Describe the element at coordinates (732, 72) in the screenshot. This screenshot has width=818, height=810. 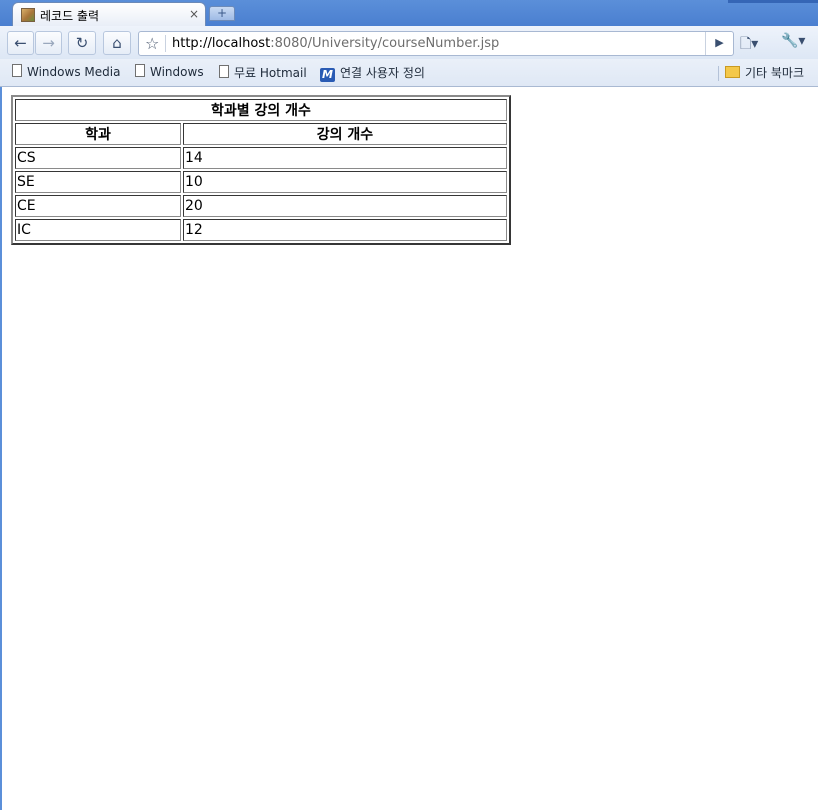
I see `folder-icon` at that location.